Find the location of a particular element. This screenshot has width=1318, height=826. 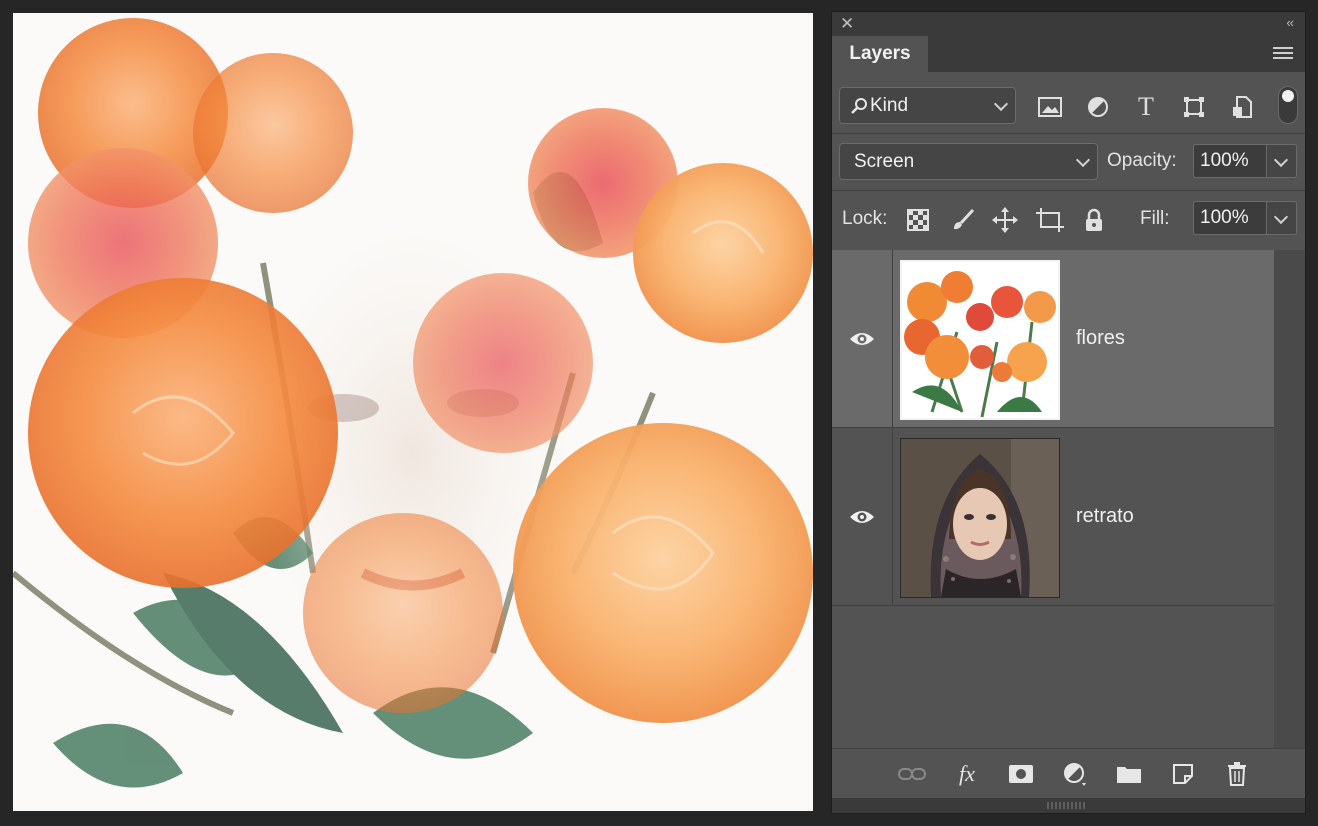

tab-layers: Layers is located at coordinates (880, 54).